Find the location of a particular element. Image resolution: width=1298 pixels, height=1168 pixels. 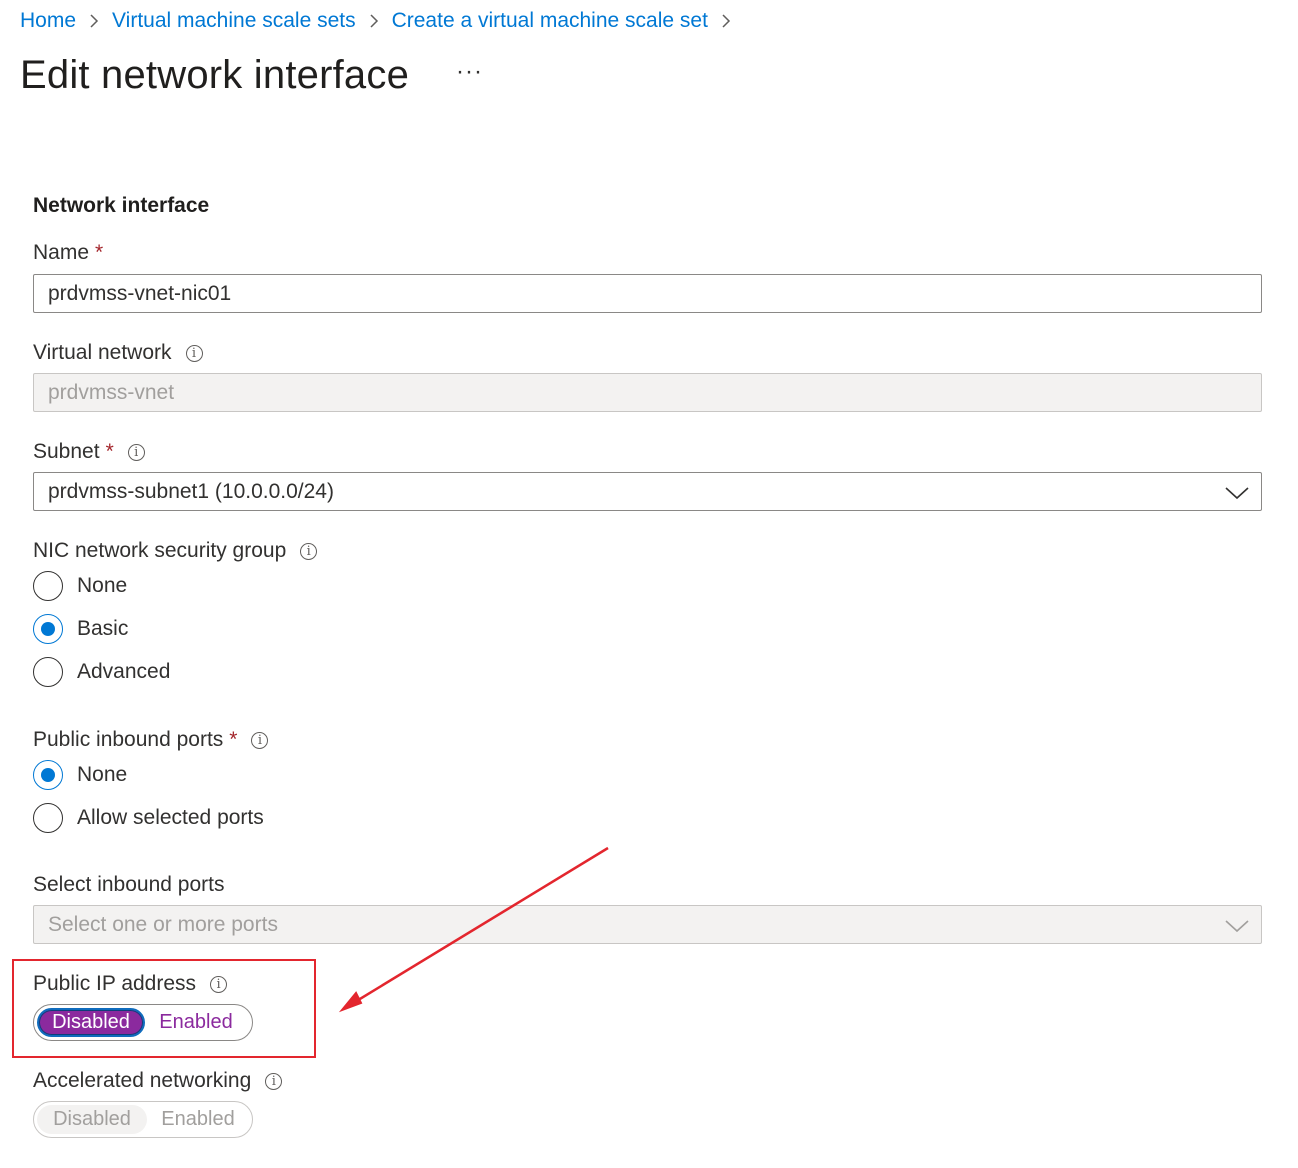

public-inbound-ports-label: Public inbound ports * i is located at coordinates (151, 740).